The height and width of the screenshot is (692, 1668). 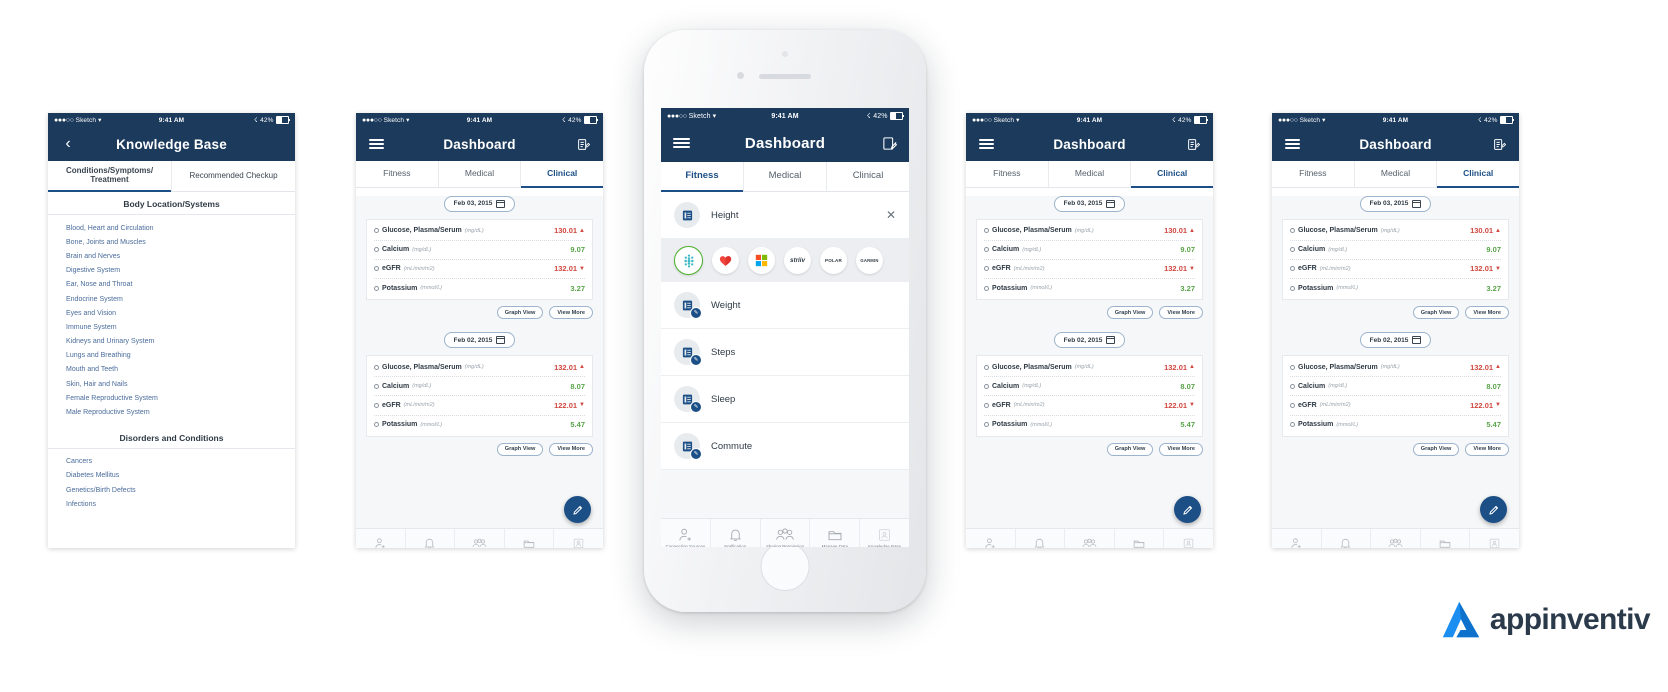 What do you see at coordinates (180, 342) in the screenshot?
I see `list-item: Kidneys and Urinary System` at bounding box center [180, 342].